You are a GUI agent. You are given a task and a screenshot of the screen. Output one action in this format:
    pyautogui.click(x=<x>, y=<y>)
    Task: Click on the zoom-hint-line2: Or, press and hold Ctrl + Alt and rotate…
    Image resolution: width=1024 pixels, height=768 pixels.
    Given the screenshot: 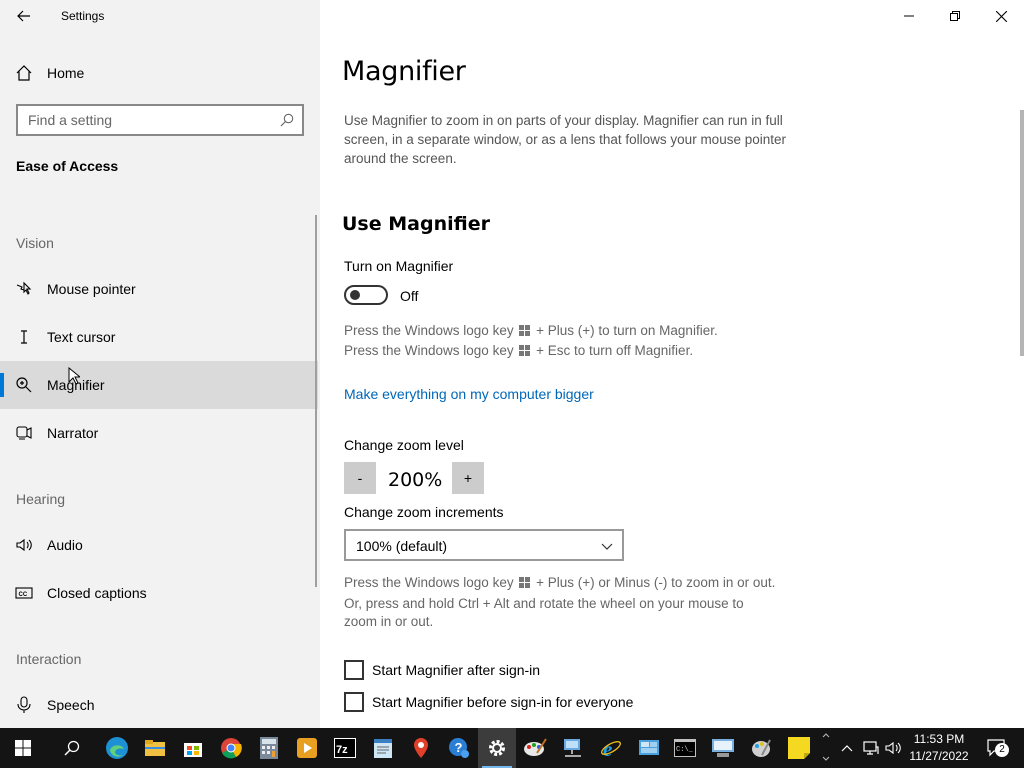 What is the action you would take?
    pyautogui.click(x=544, y=603)
    